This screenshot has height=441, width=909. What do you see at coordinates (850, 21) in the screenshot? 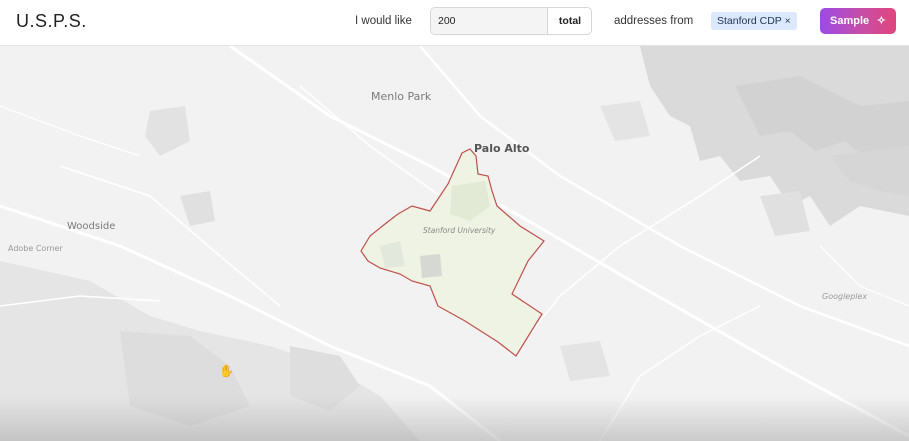
I see `sample-button-label: Sample` at bounding box center [850, 21].